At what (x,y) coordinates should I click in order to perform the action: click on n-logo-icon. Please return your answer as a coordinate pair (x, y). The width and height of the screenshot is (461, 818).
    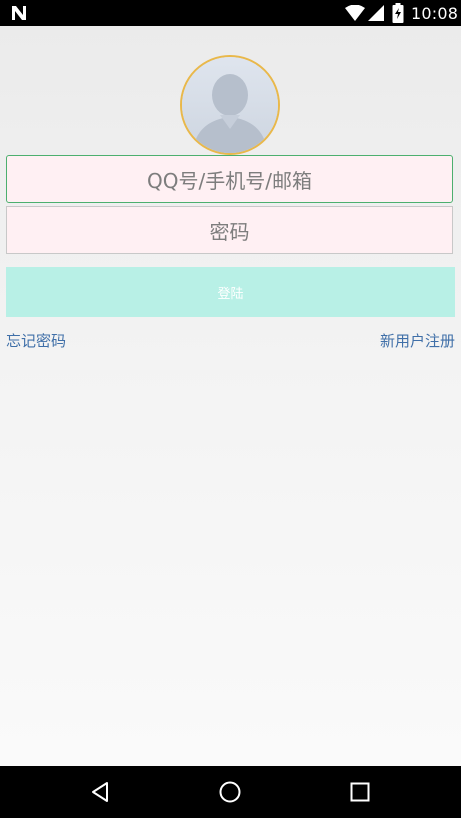
    Looking at the image, I should click on (19, 13).